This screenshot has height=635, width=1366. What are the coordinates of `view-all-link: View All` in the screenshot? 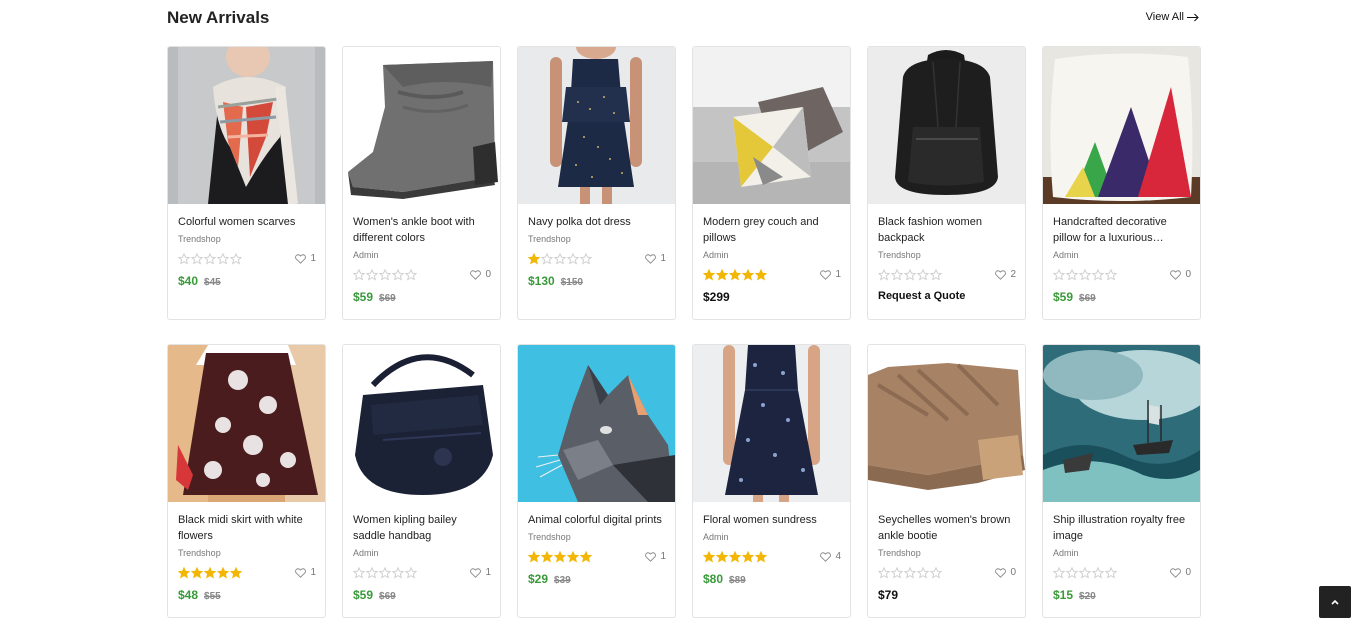 It's located at (1172, 17).